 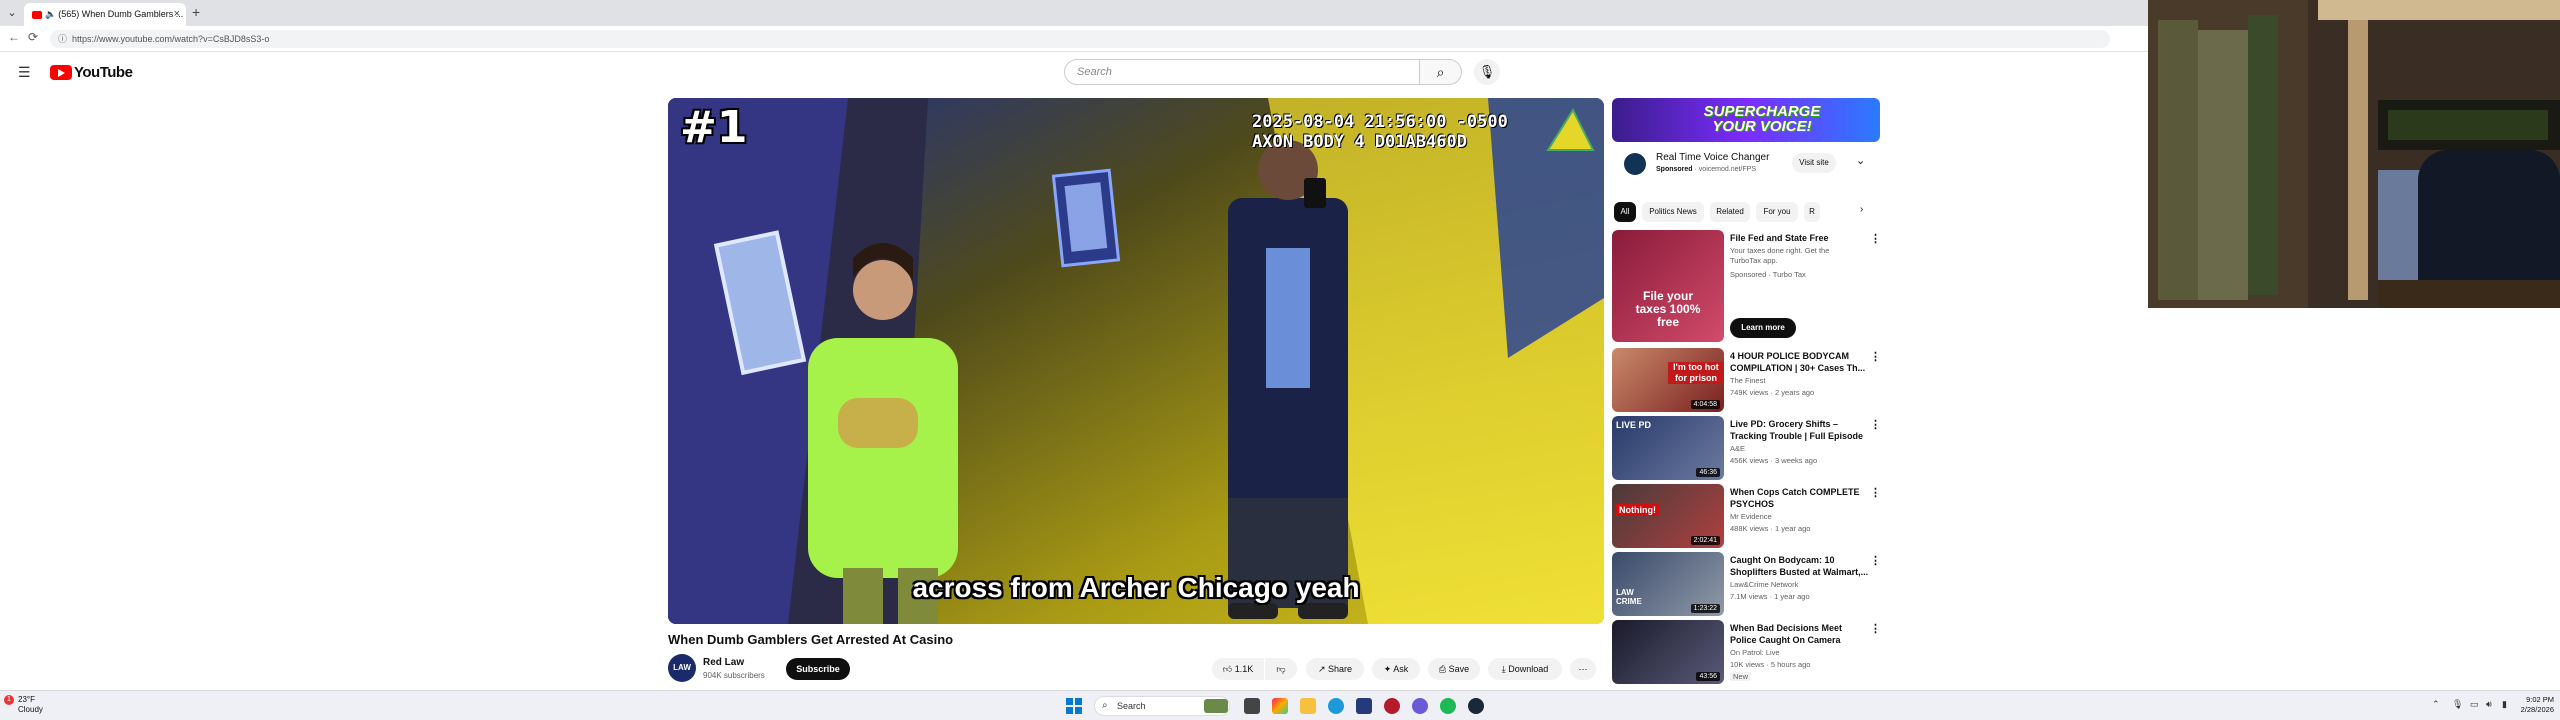 I want to click on ad-banner: SUPERCHARGE YOUR VOICE!, so click(x=1746, y=120).